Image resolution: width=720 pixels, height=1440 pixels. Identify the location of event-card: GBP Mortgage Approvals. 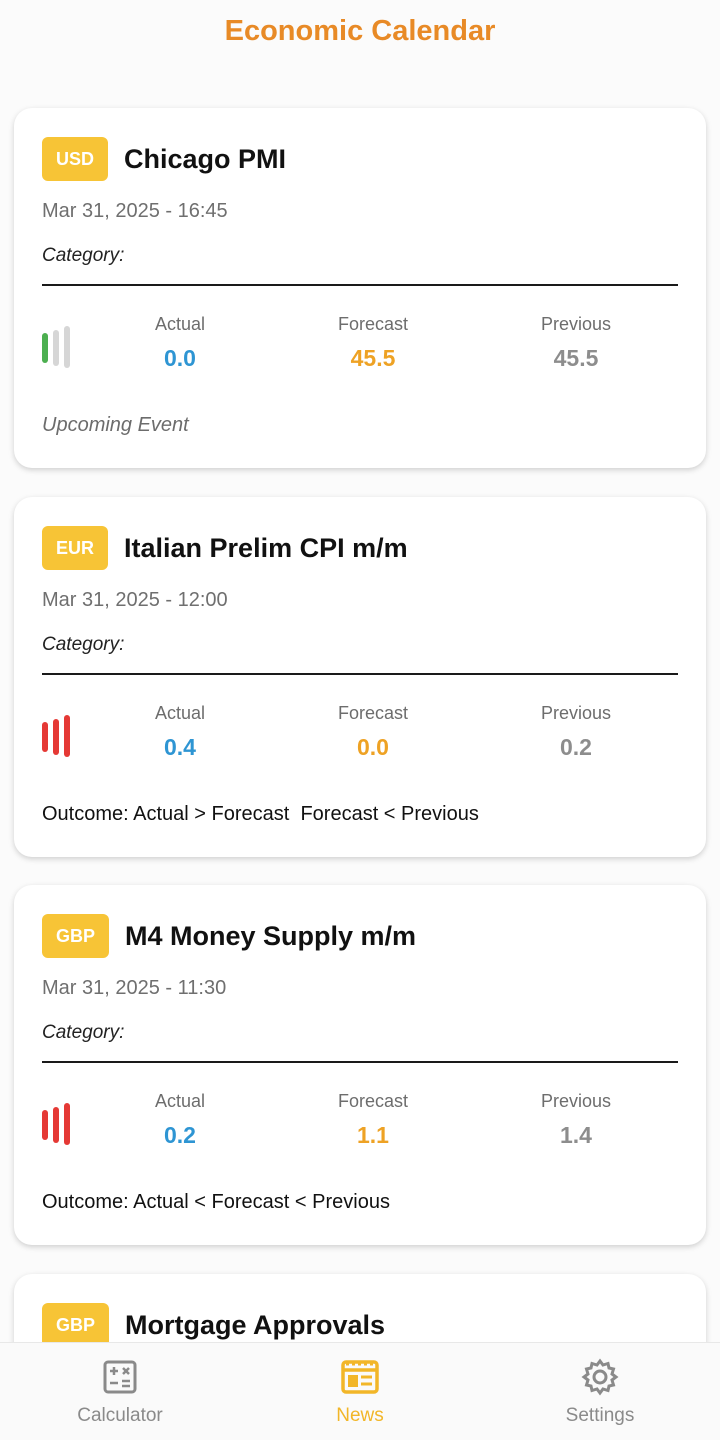
(360, 1308).